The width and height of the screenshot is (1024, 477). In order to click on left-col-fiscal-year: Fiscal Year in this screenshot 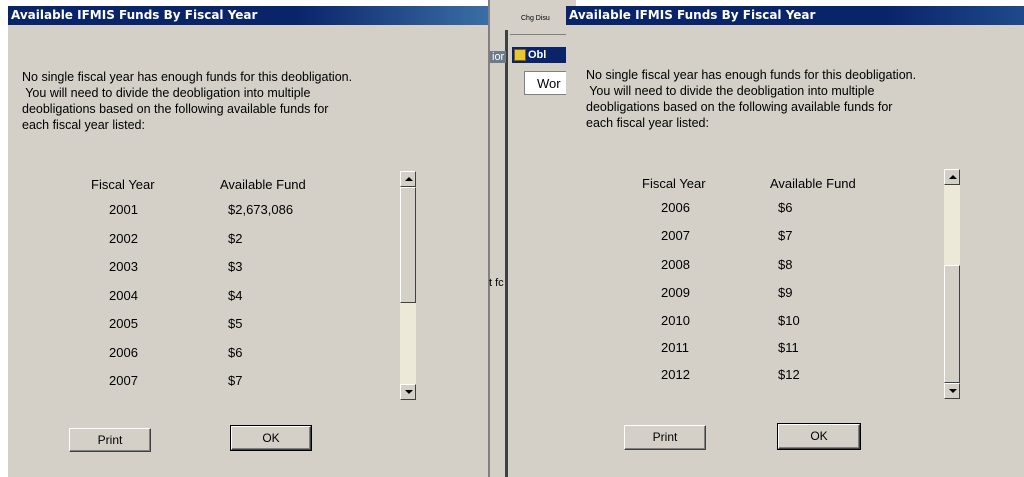, I will do `click(123, 184)`.